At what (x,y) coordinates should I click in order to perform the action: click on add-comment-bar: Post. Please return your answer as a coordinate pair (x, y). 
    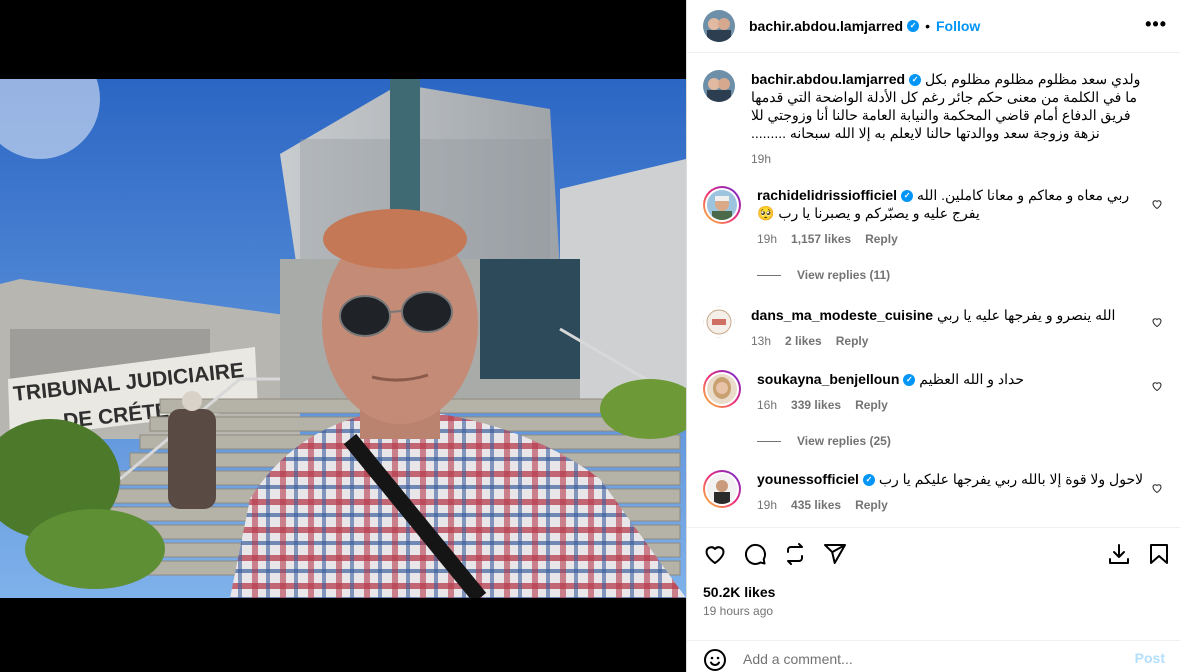
    Looking at the image, I should click on (933, 656).